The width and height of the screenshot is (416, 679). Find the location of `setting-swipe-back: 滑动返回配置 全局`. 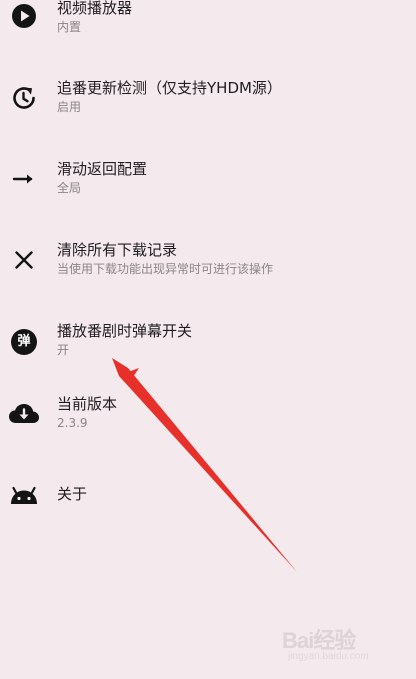

setting-swipe-back: 滑动返回配置 全局 is located at coordinates (208, 183).